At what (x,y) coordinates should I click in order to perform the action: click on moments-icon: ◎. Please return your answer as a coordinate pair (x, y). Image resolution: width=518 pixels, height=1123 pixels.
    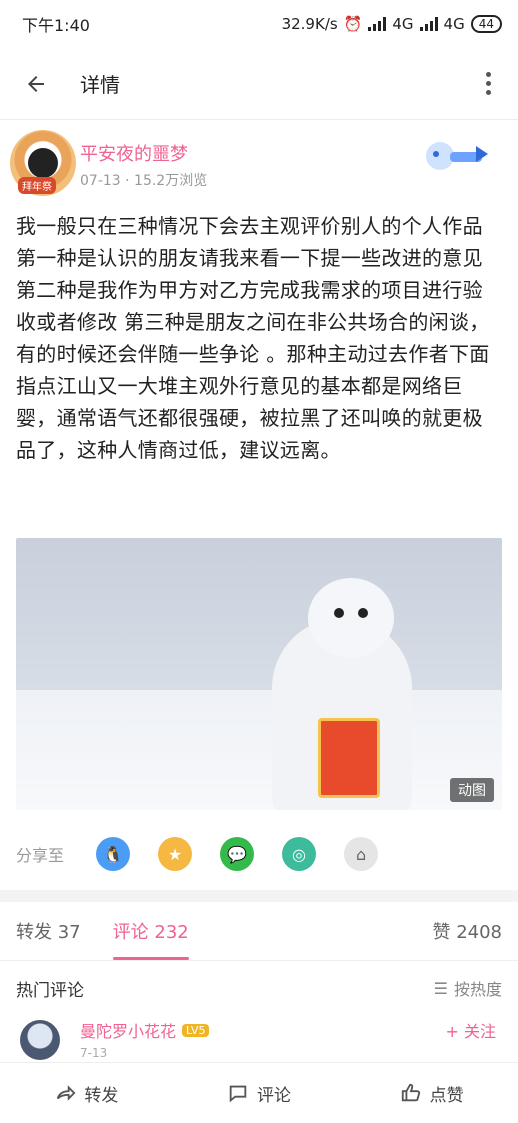
    Looking at the image, I should click on (299, 854).